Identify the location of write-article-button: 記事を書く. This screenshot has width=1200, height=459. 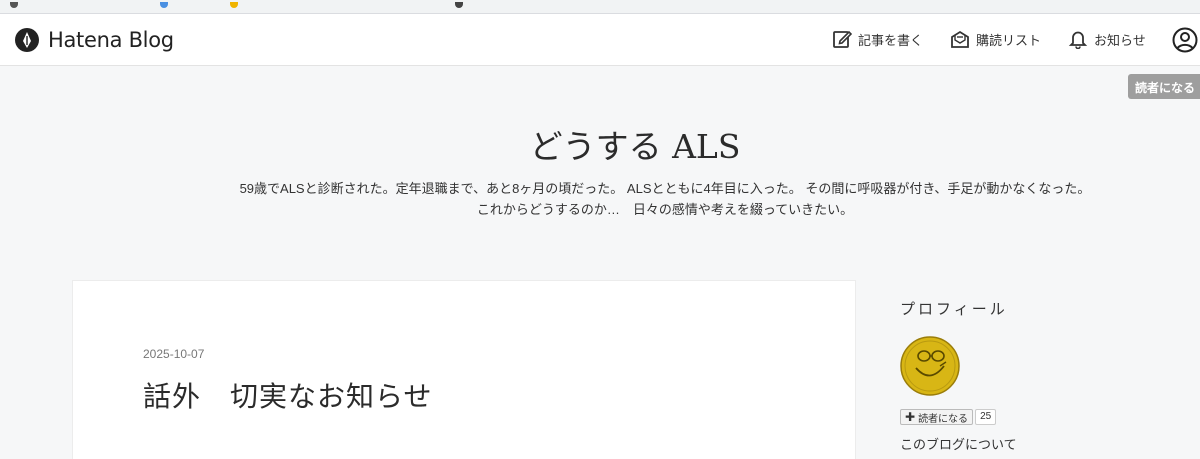
(877, 39).